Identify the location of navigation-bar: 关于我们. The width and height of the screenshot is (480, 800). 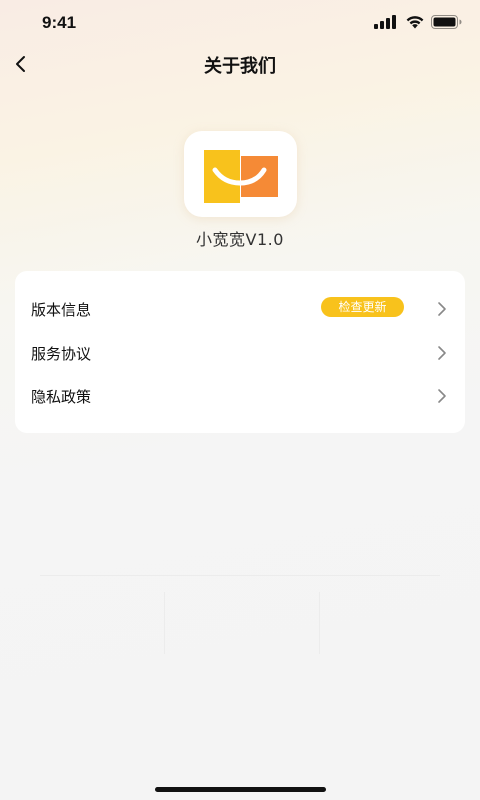
(240, 64).